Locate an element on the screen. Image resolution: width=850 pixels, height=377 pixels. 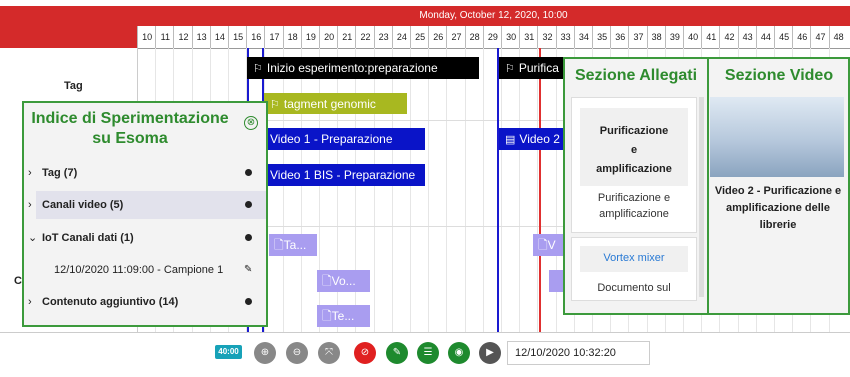
hour-tick: 27 is located at coordinates (455, 37).